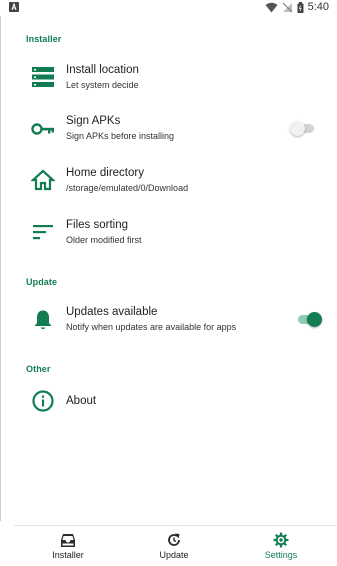 The image size is (337, 566). What do you see at coordinates (68, 540) in the screenshot?
I see `installer-tray-icon` at bounding box center [68, 540].